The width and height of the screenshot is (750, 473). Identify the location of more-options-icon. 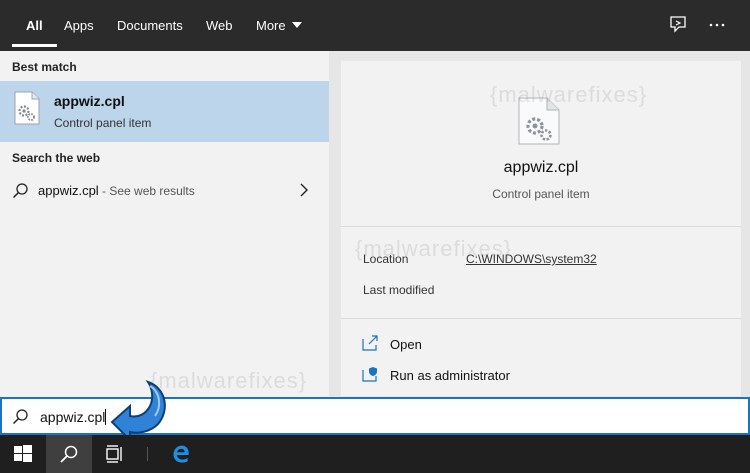
(717, 25).